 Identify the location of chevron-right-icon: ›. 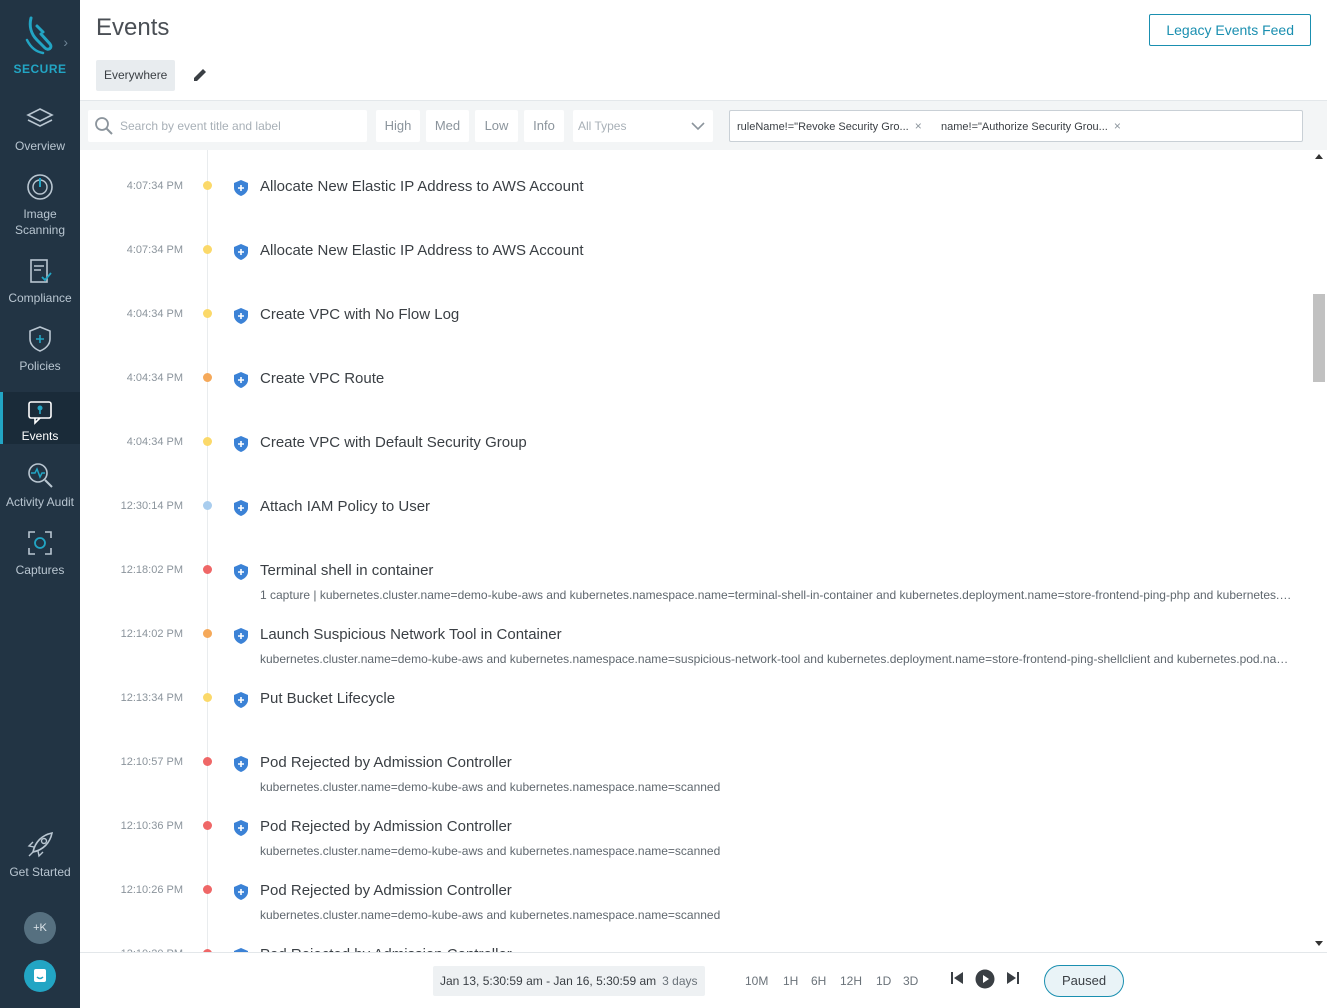
(65, 42).